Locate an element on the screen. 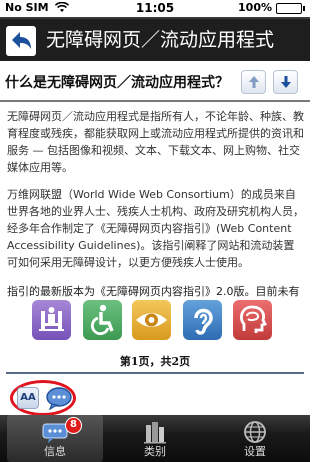  back-arrow-icon is located at coordinates (21, 40).